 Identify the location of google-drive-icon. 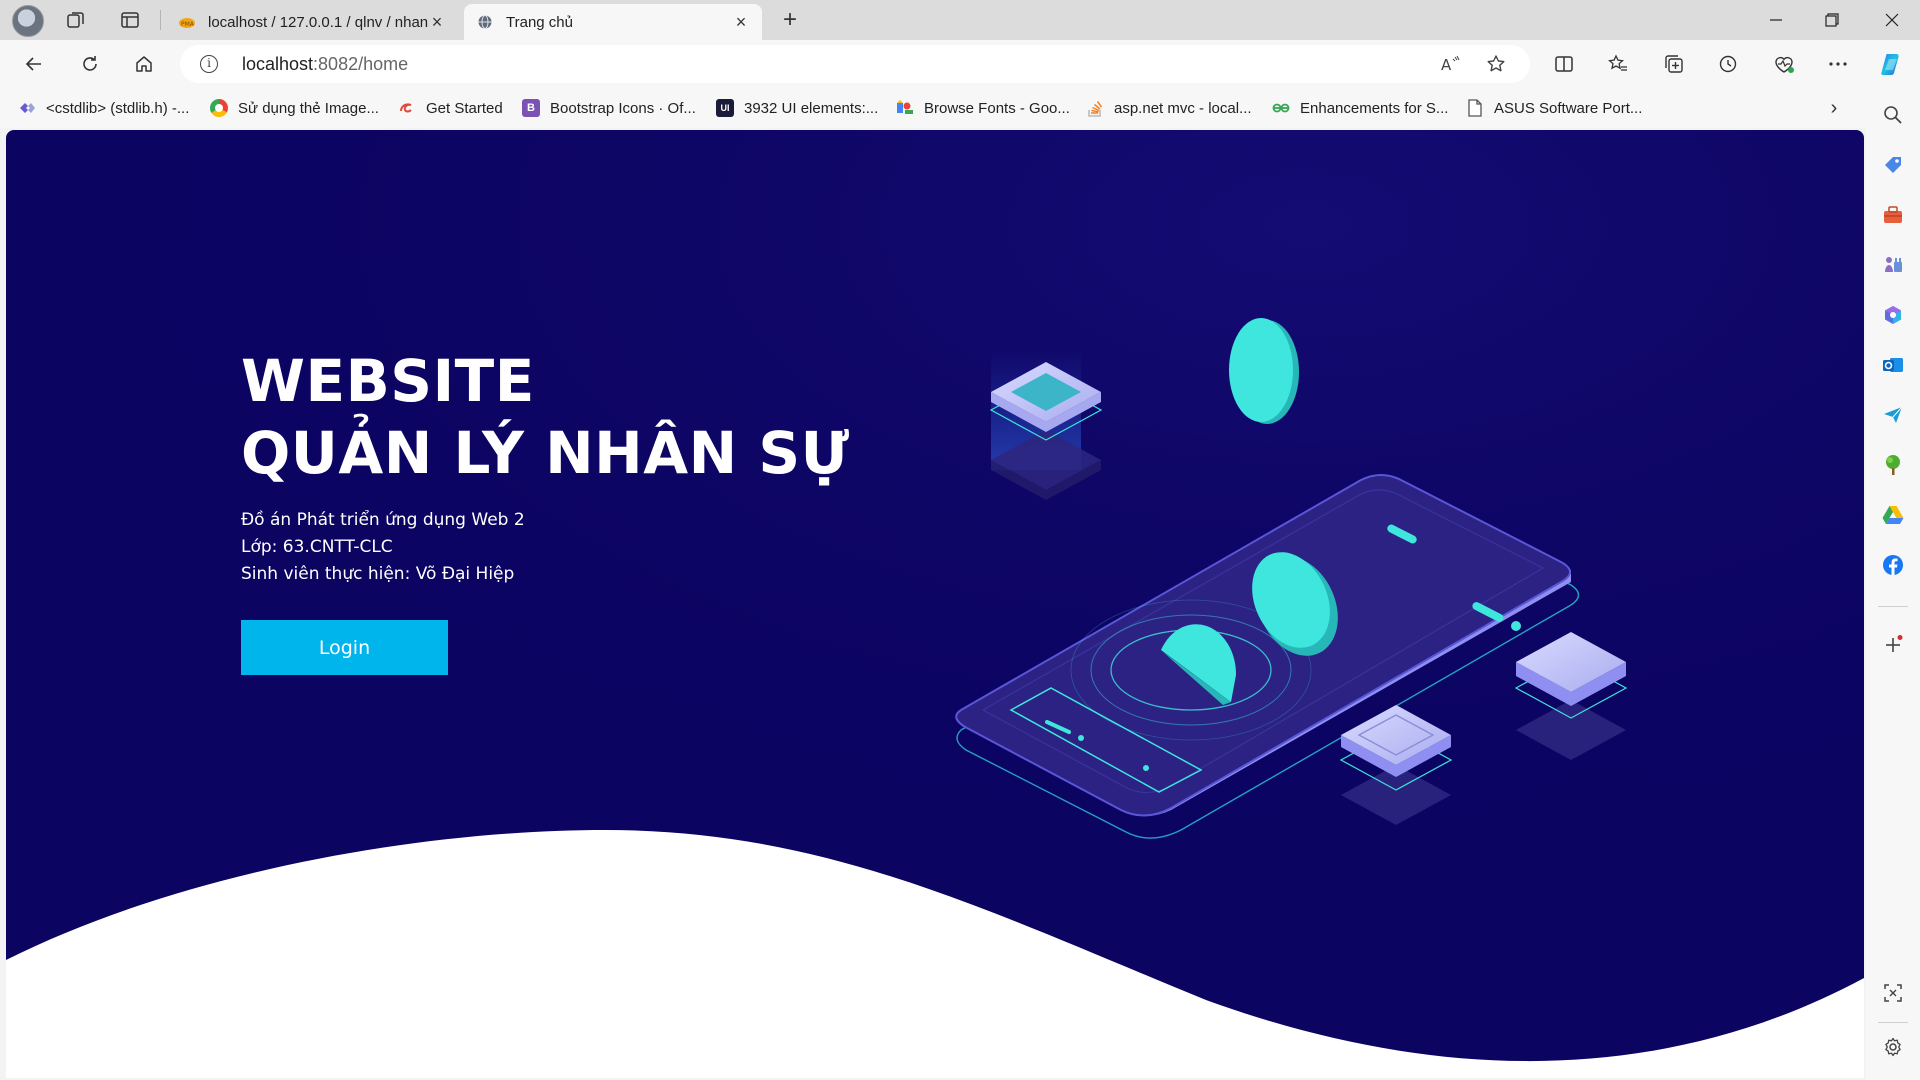
(1893, 515).